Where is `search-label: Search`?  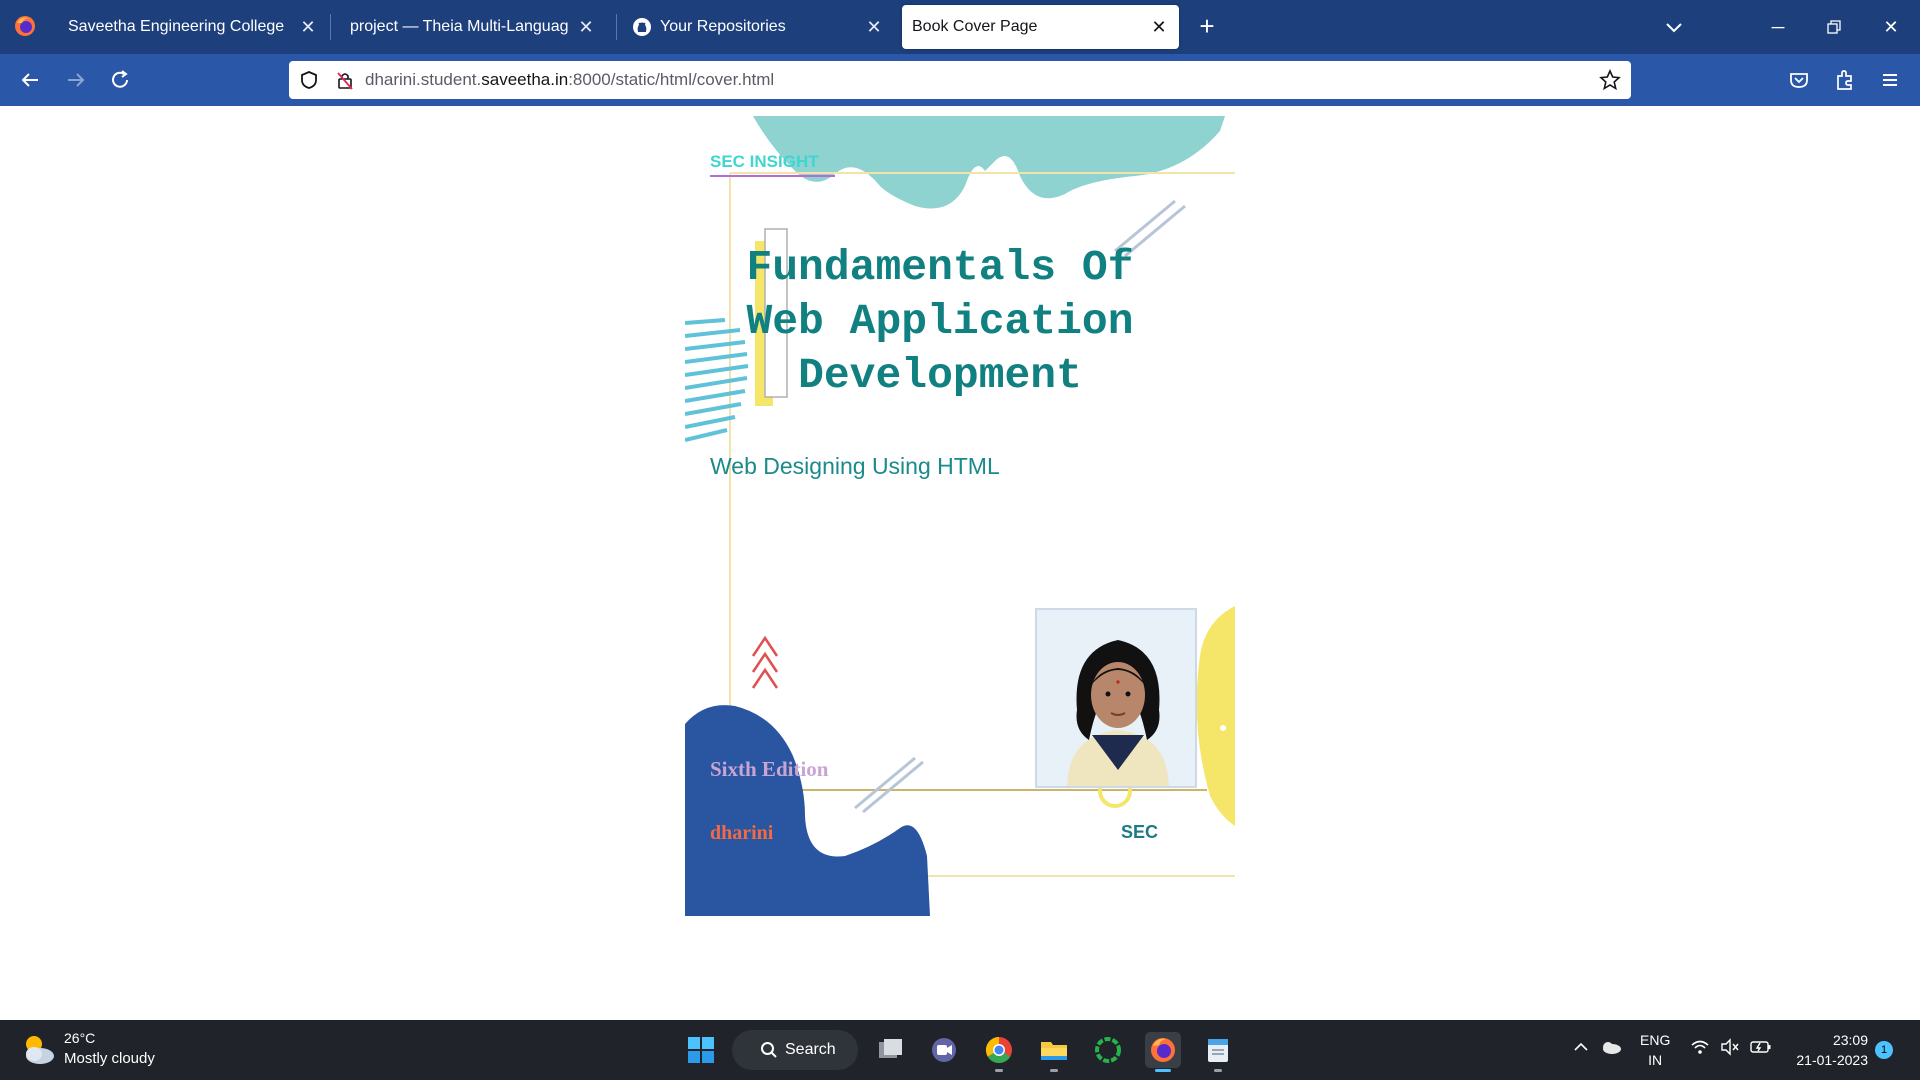 search-label: Search is located at coordinates (810, 1049).